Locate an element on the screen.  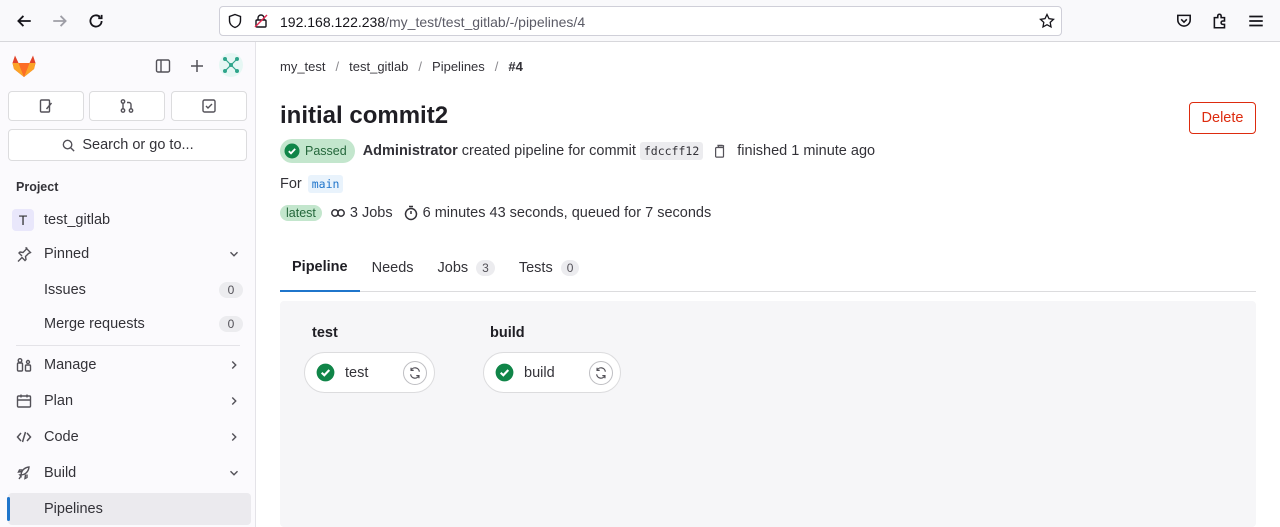
sidebar-item-project: T test_gitlab is located at coordinates (129, 220).